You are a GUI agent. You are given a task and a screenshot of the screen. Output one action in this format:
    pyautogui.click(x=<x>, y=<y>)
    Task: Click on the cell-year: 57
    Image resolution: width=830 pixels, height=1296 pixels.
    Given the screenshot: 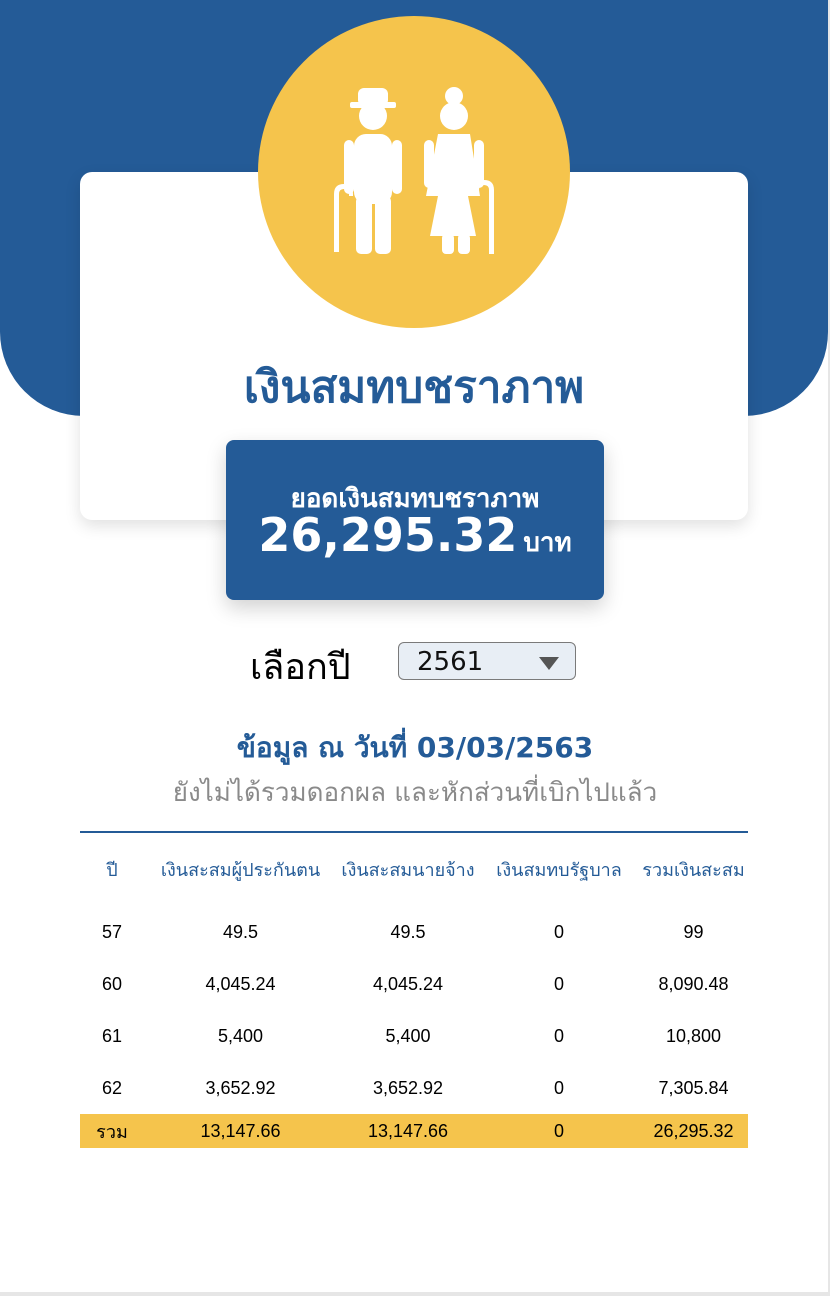 What is the action you would take?
    pyautogui.click(x=112, y=931)
    